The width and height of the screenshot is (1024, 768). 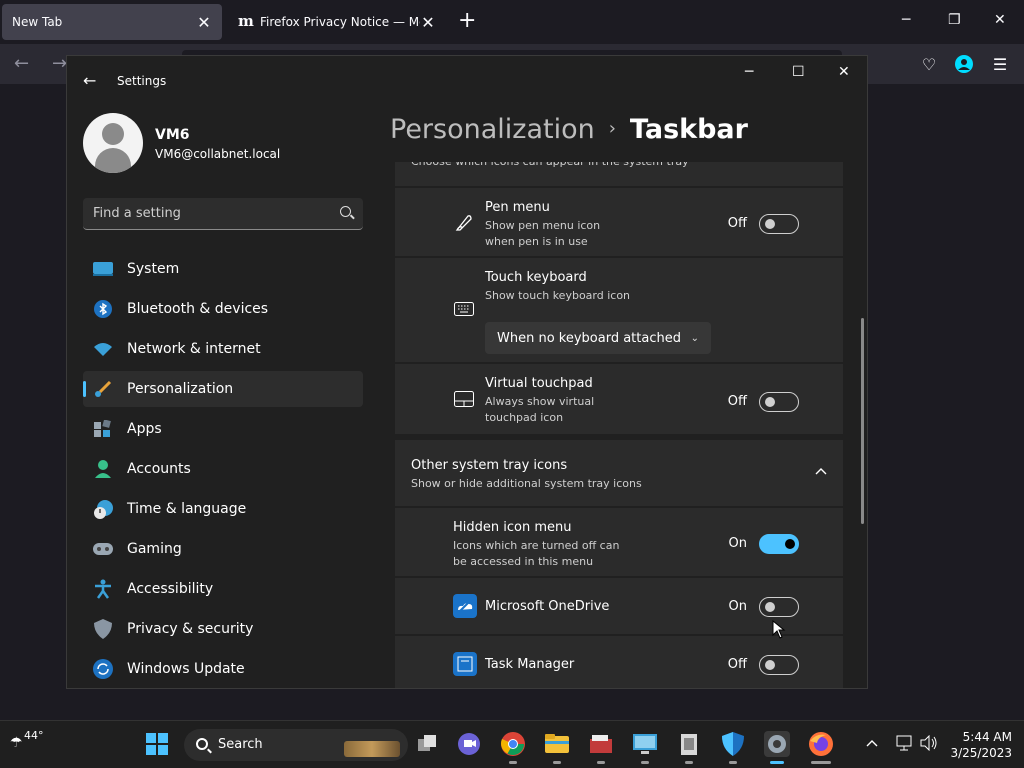 What do you see at coordinates (112, 22) in the screenshot?
I see `tab-new-tab: New Tab ✕` at bounding box center [112, 22].